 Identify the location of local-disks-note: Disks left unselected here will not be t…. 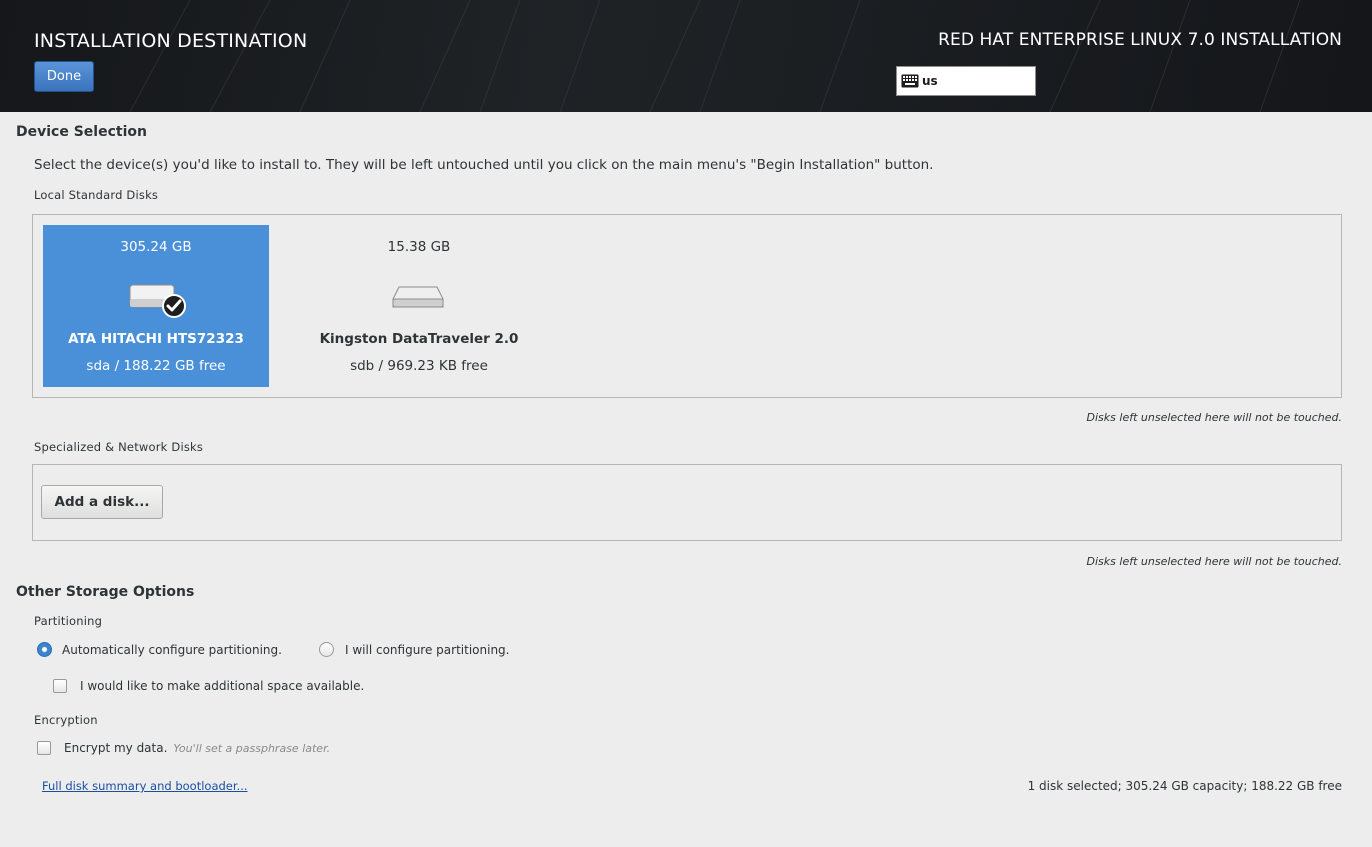
(1214, 417).